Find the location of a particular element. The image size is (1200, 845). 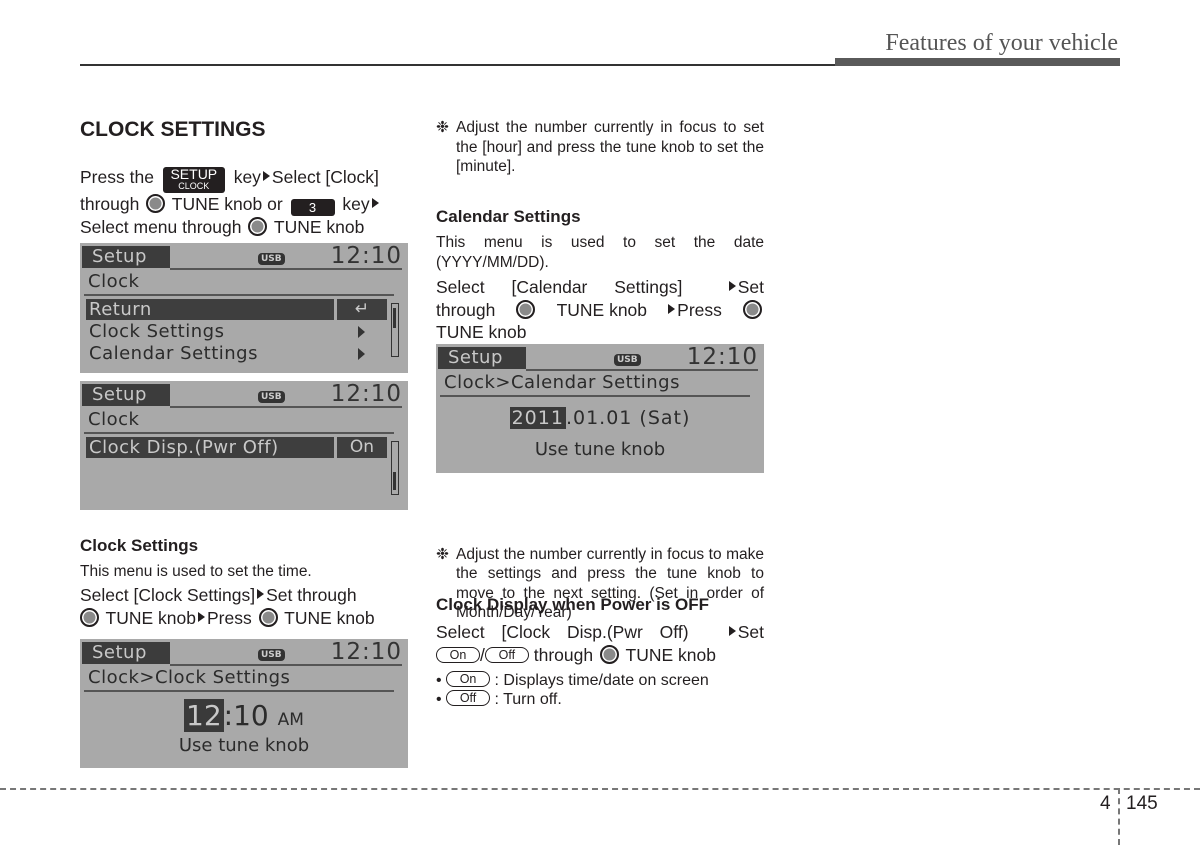

key-3: 3 is located at coordinates (312, 207).